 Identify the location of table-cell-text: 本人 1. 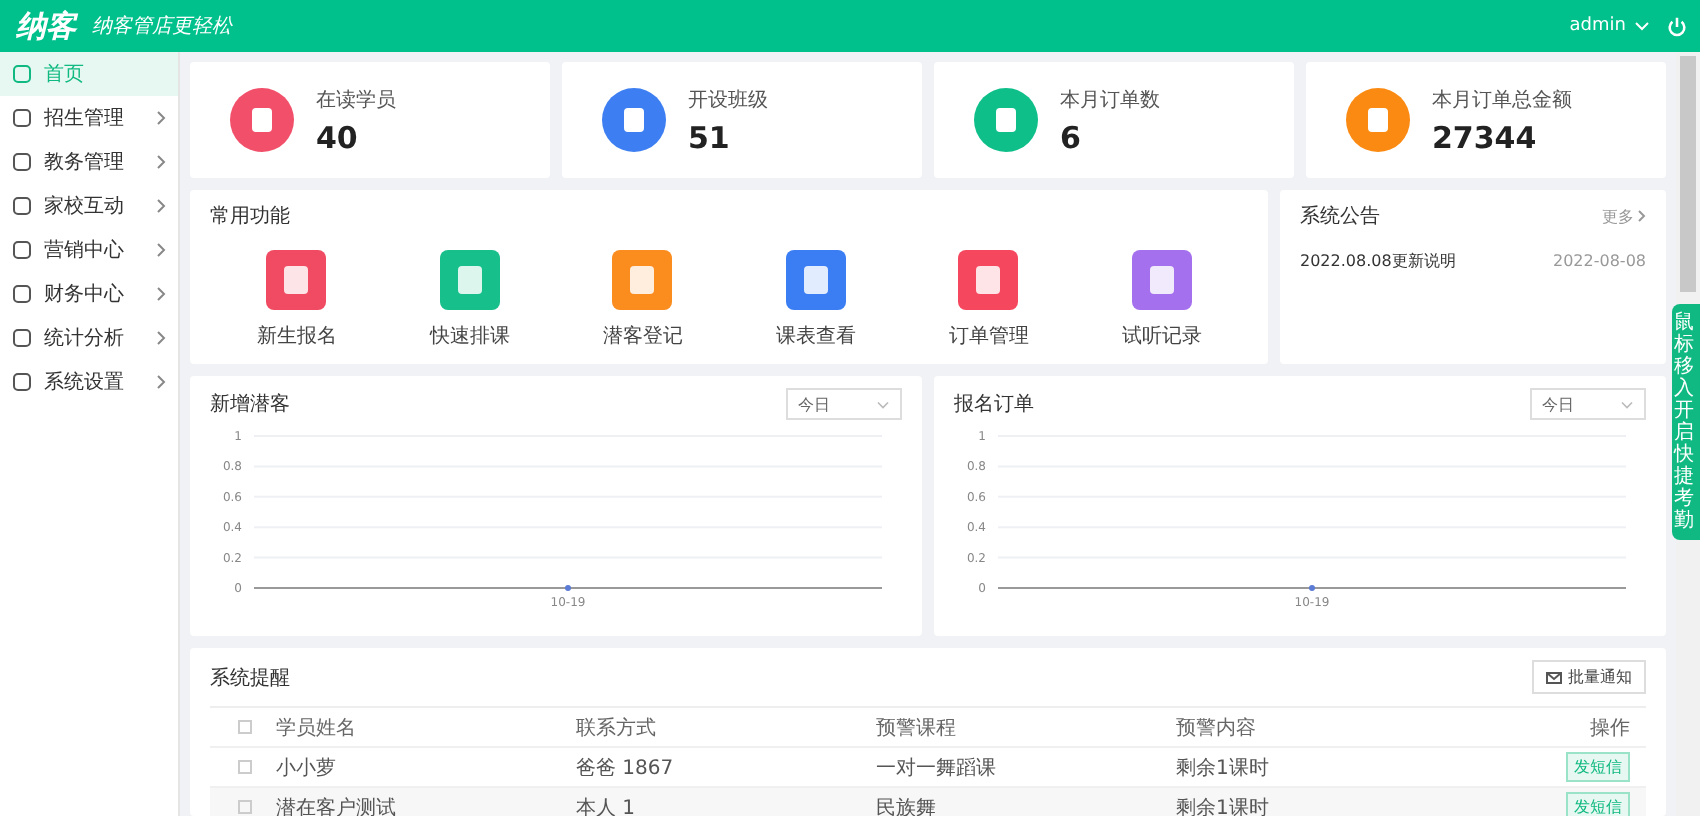
(607, 805).